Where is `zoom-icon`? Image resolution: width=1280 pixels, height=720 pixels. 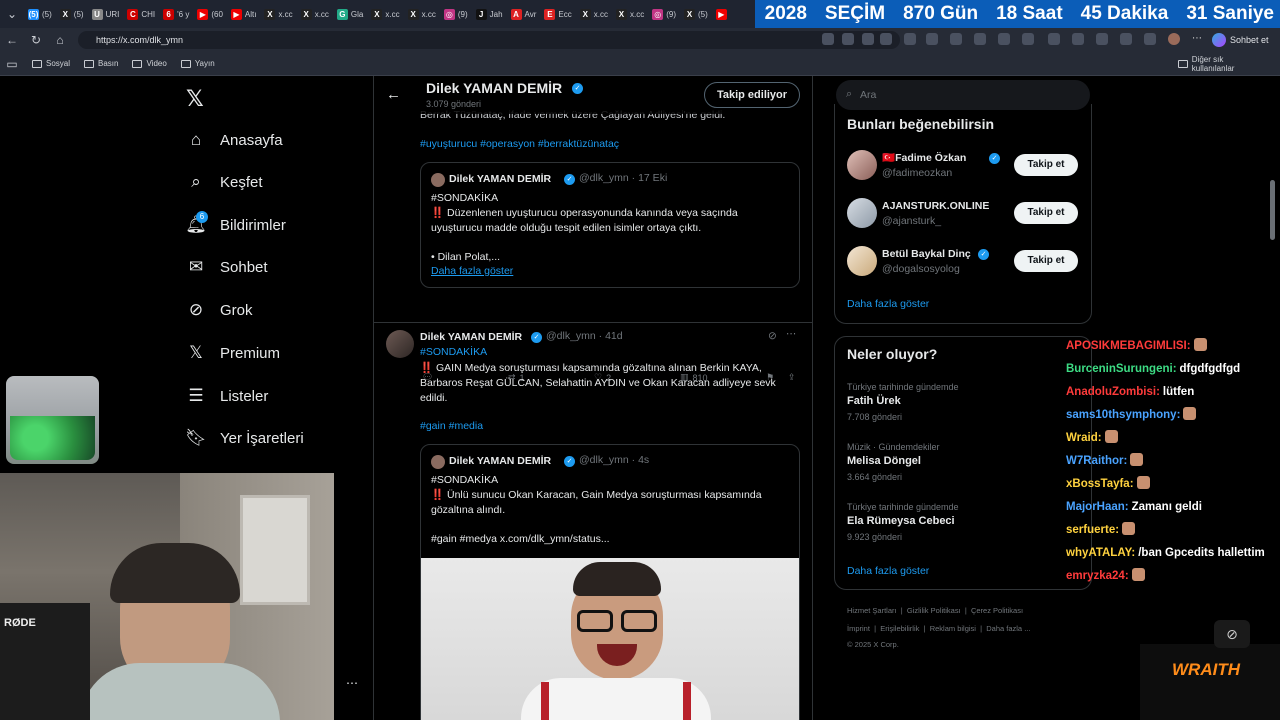
zoom-icon is located at coordinates (848, 39).